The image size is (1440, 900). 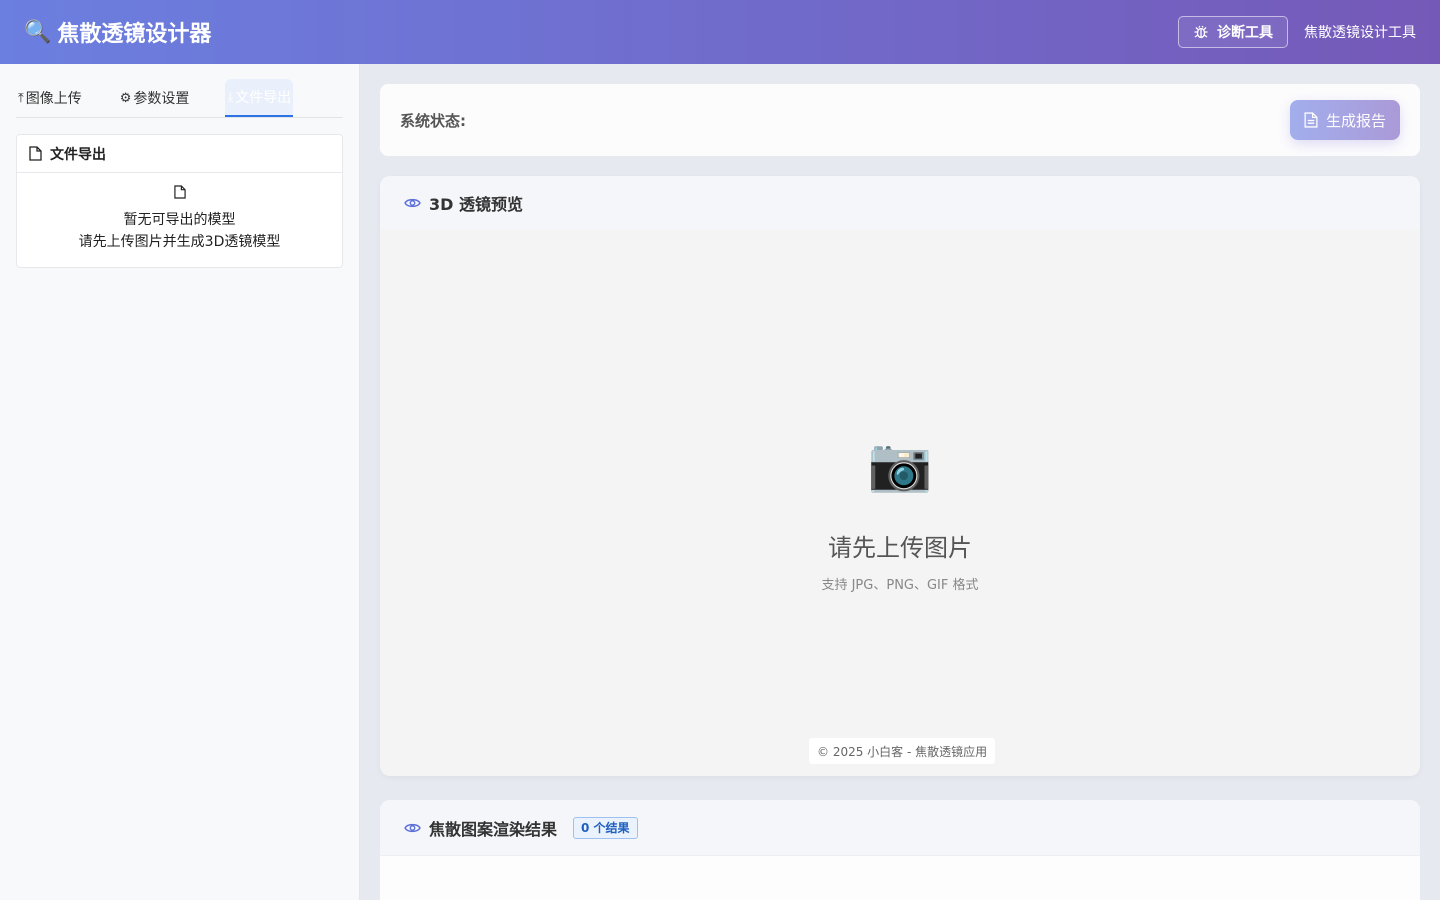 What do you see at coordinates (230, 97) in the screenshot?
I see `download-icon: ⤓` at bounding box center [230, 97].